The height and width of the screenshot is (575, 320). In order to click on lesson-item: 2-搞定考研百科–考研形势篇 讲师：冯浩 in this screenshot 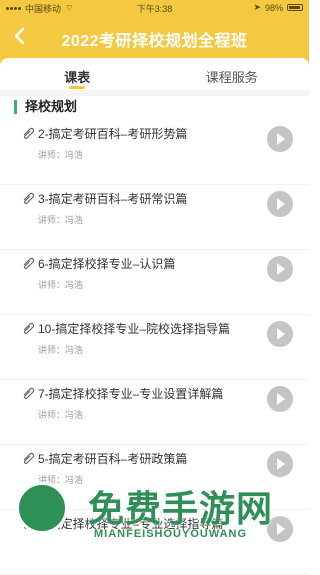, I will do `click(154, 152)`.